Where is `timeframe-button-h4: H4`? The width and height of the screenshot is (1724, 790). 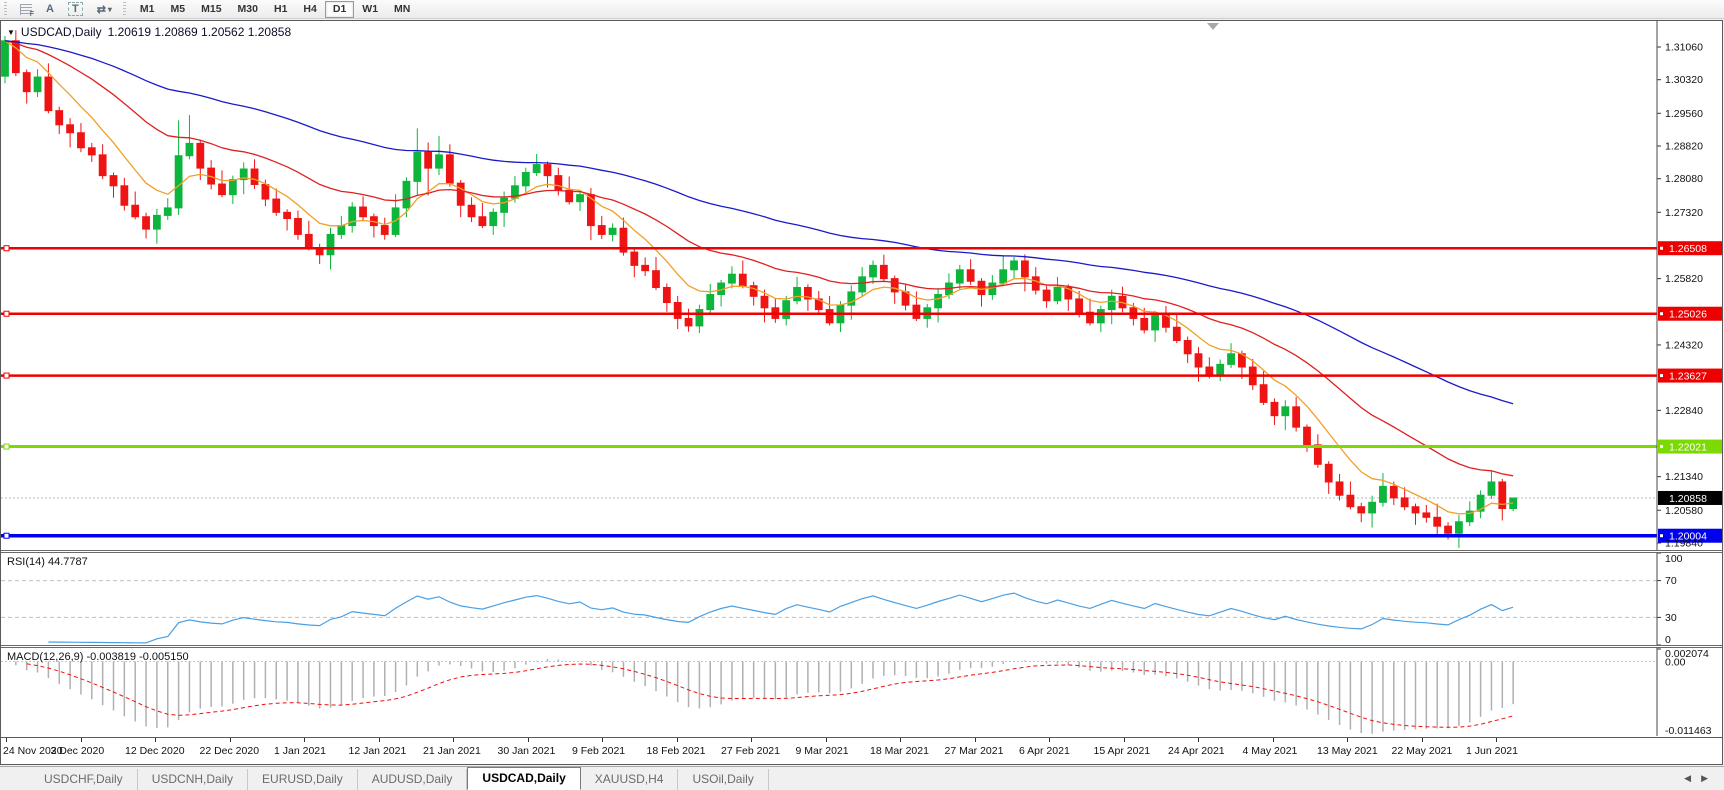 timeframe-button-h4: H4 is located at coordinates (309, 9).